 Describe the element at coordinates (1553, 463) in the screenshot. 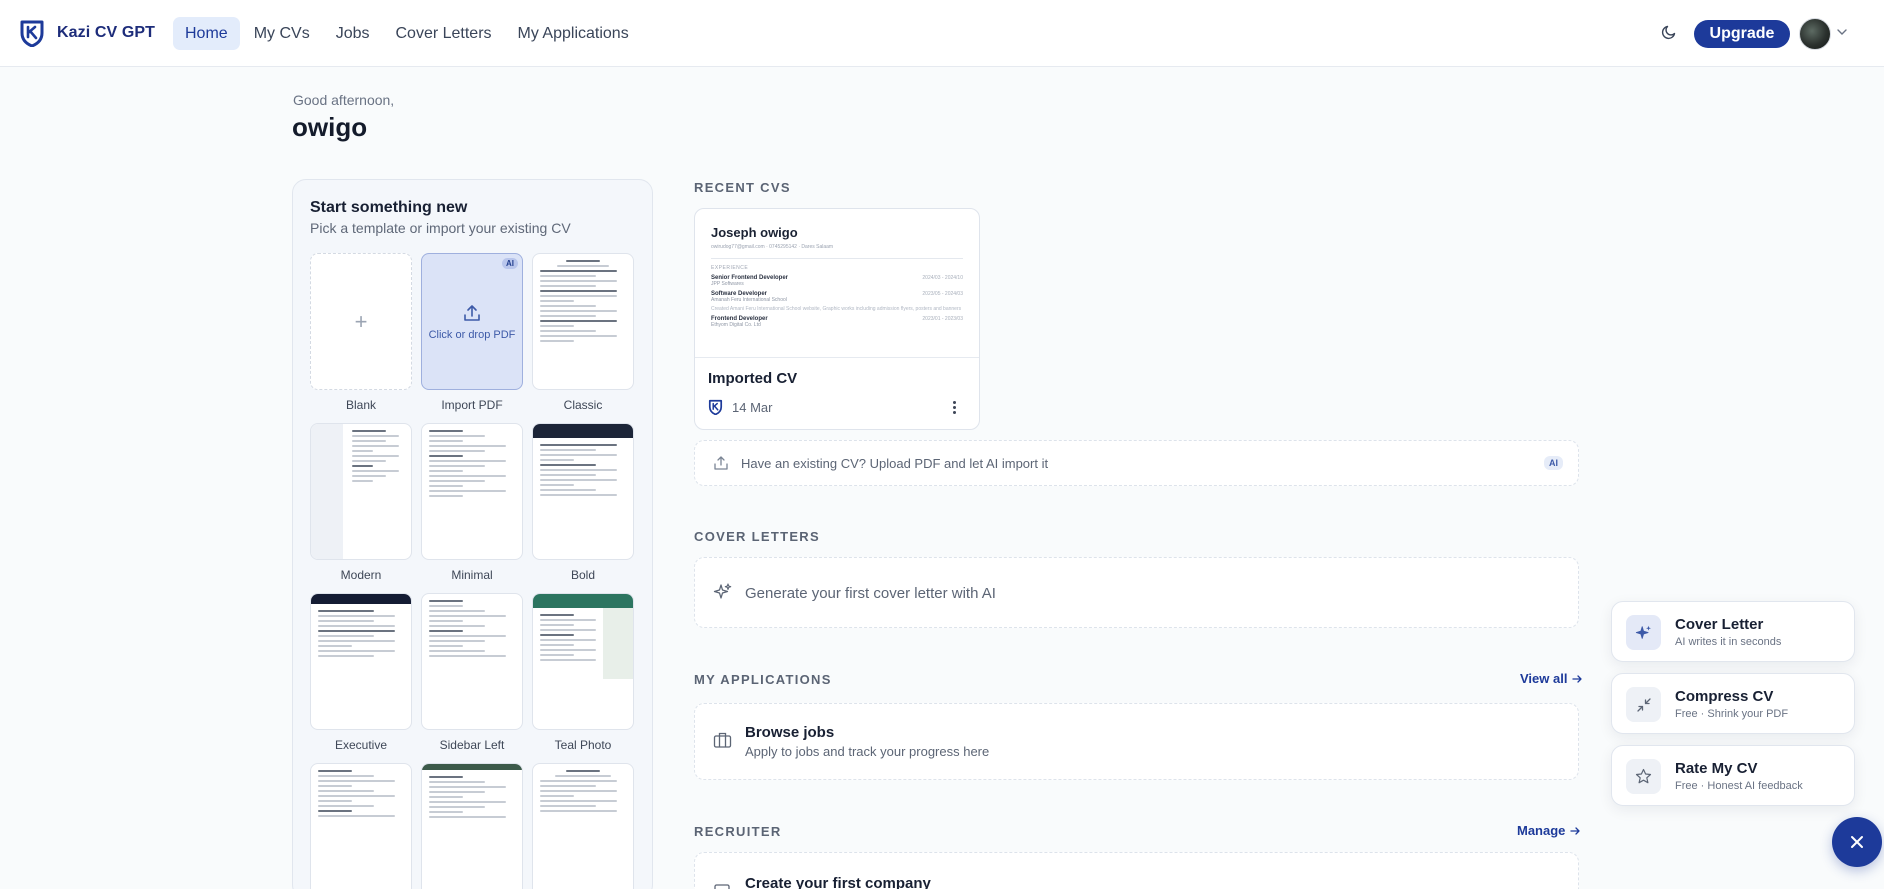

I see `ai-badge: AI` at that location.